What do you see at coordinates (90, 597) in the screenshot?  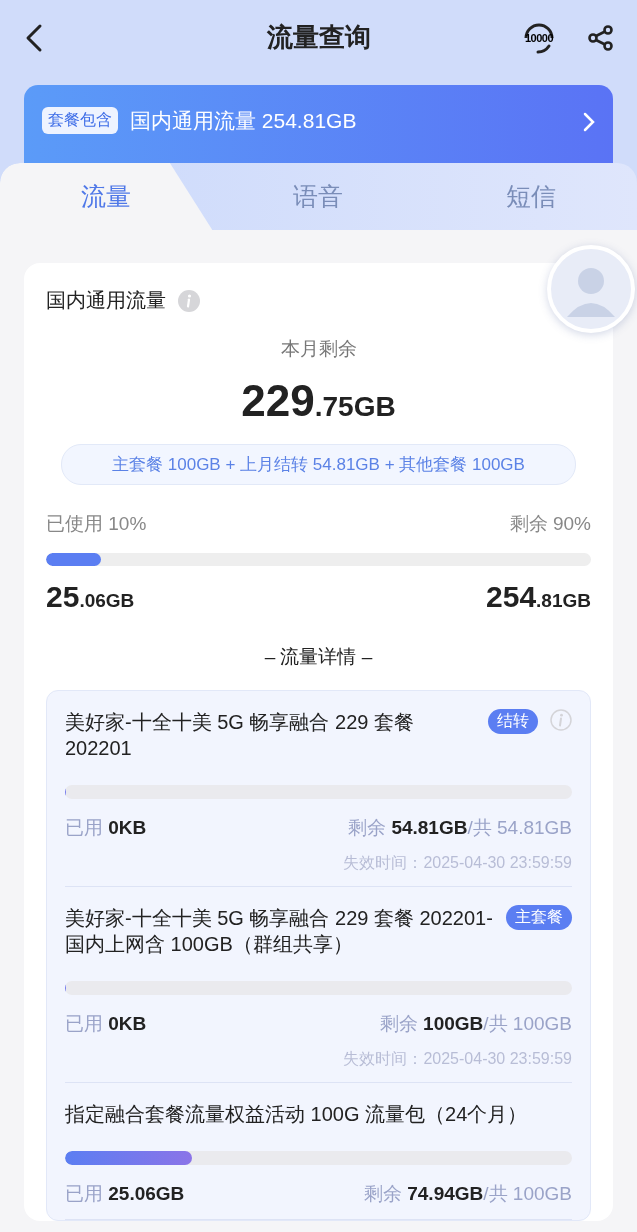 I see `used-amount: 25.06GB` at bounding box center [90, 597].